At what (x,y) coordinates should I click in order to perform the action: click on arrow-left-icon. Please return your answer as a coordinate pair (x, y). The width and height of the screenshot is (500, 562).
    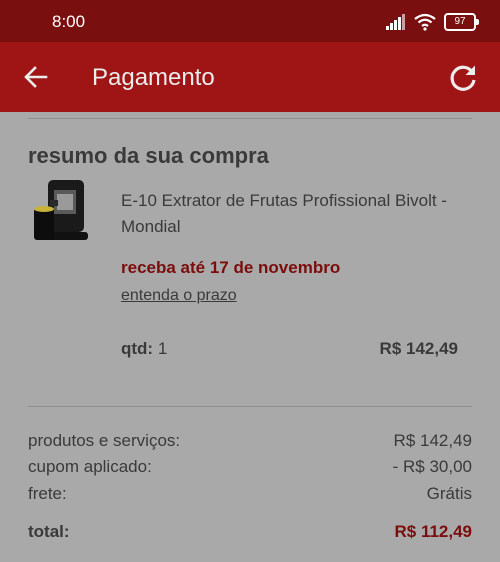
    Looking at the image, I should click on (36, 77).